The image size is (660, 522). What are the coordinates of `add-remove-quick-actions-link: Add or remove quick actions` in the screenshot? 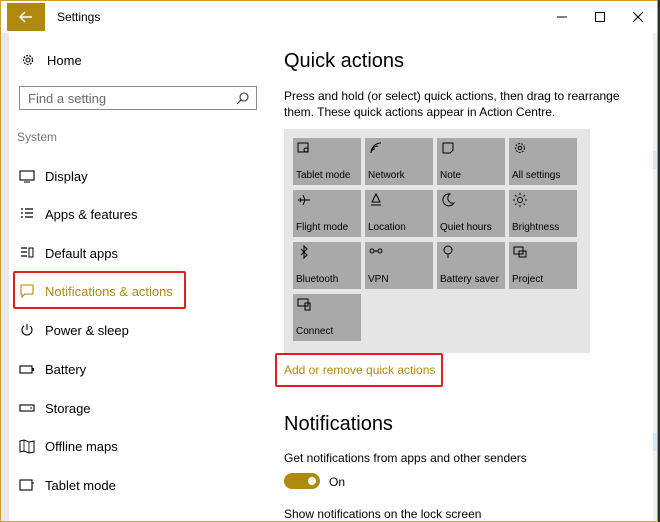 It's located at (359, 370).